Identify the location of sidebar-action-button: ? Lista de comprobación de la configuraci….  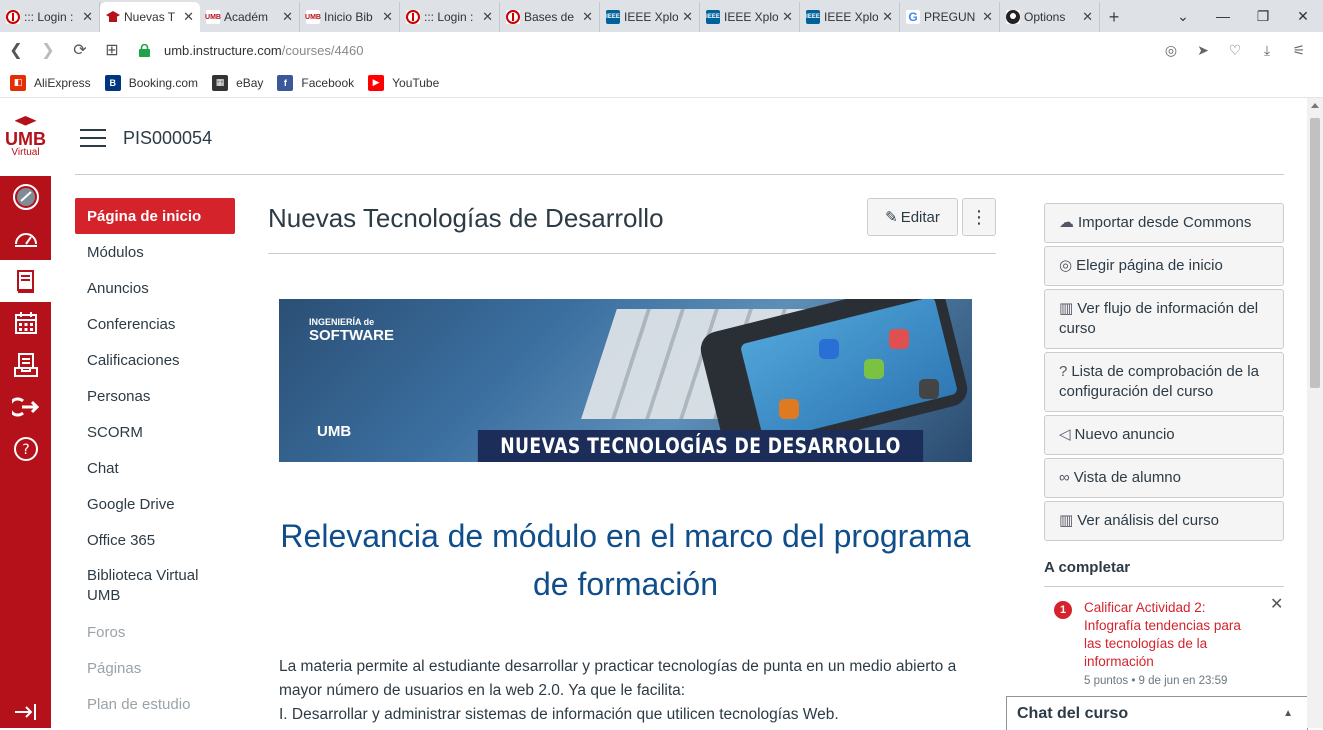
(1164, 382).